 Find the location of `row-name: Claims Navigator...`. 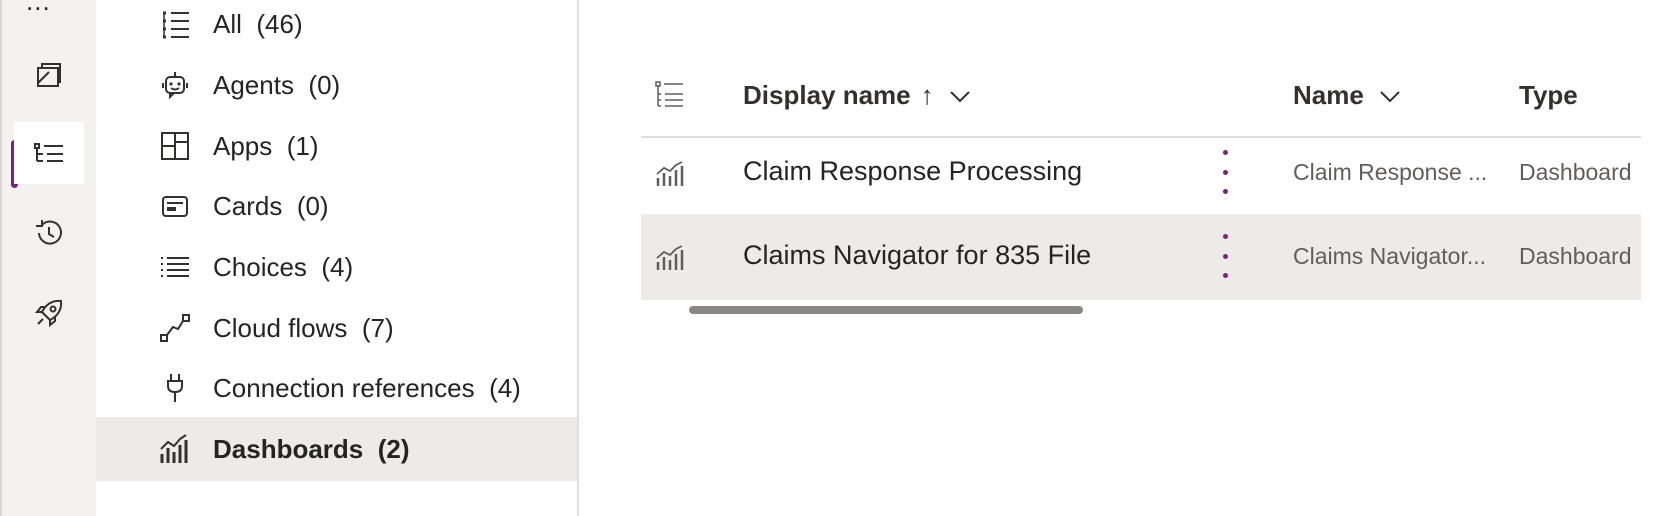

row-name: Claims Navigator... is located at coordinates (1390, 256).